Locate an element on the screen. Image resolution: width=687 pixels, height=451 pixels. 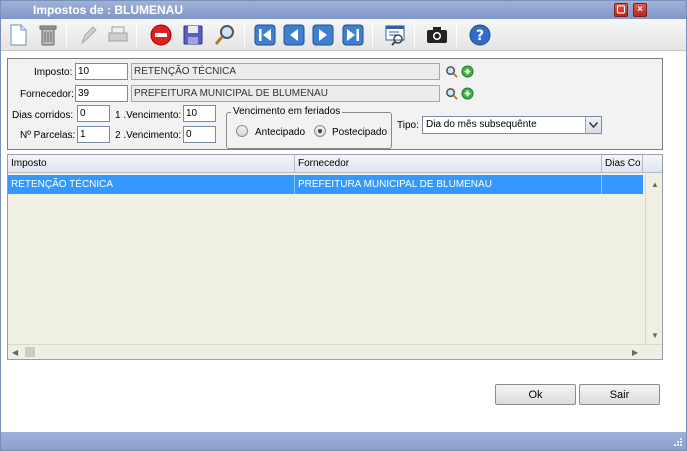
grid-header: Imposto Fornecedor Dias Co is located at coordinates (335, 164).